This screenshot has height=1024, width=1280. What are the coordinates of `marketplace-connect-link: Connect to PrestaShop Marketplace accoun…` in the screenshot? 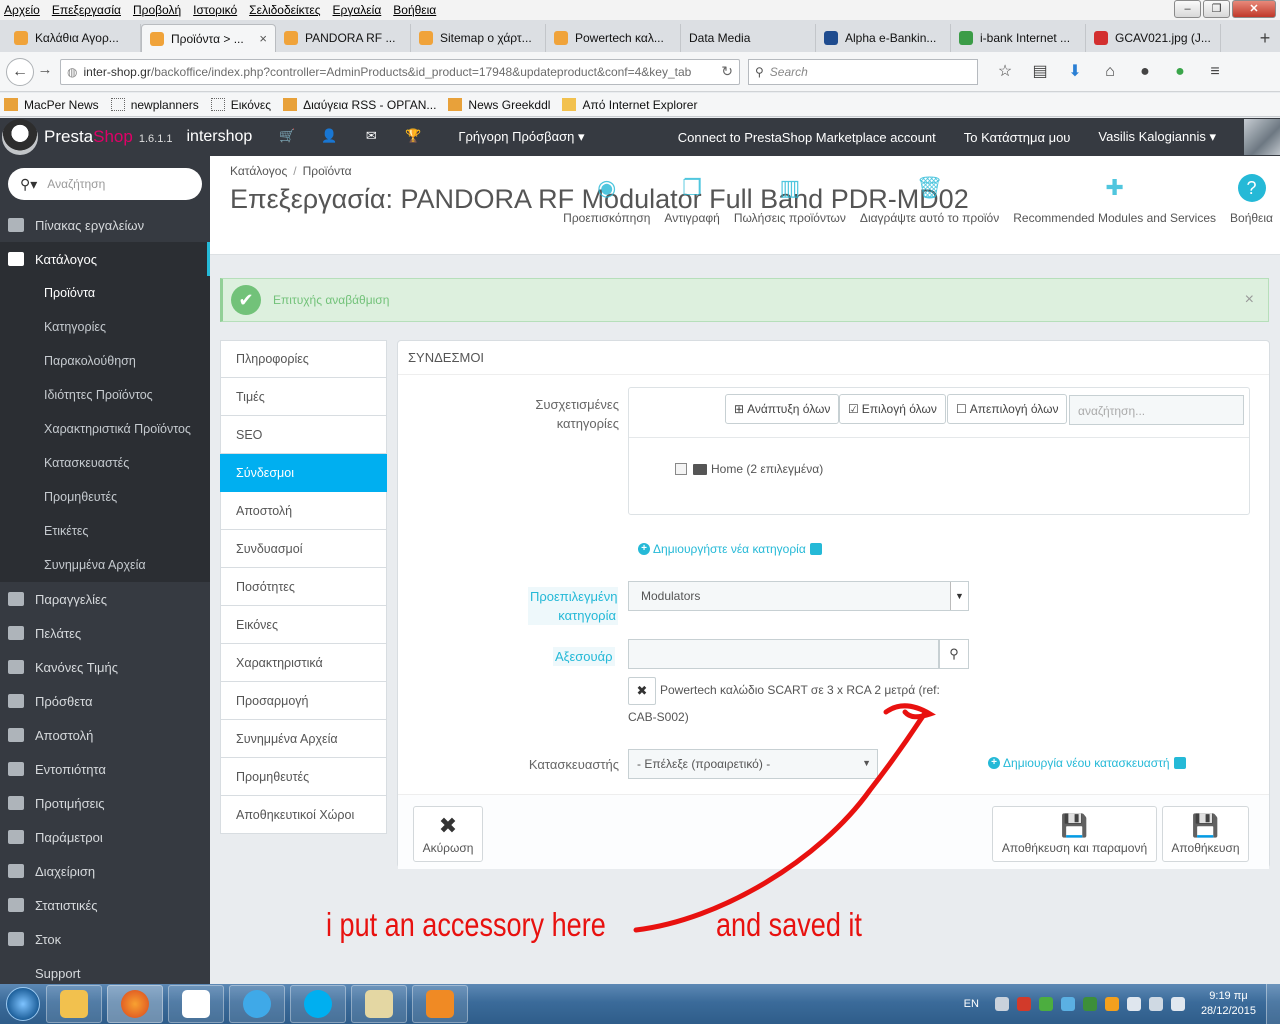 It's located at (807, 137).